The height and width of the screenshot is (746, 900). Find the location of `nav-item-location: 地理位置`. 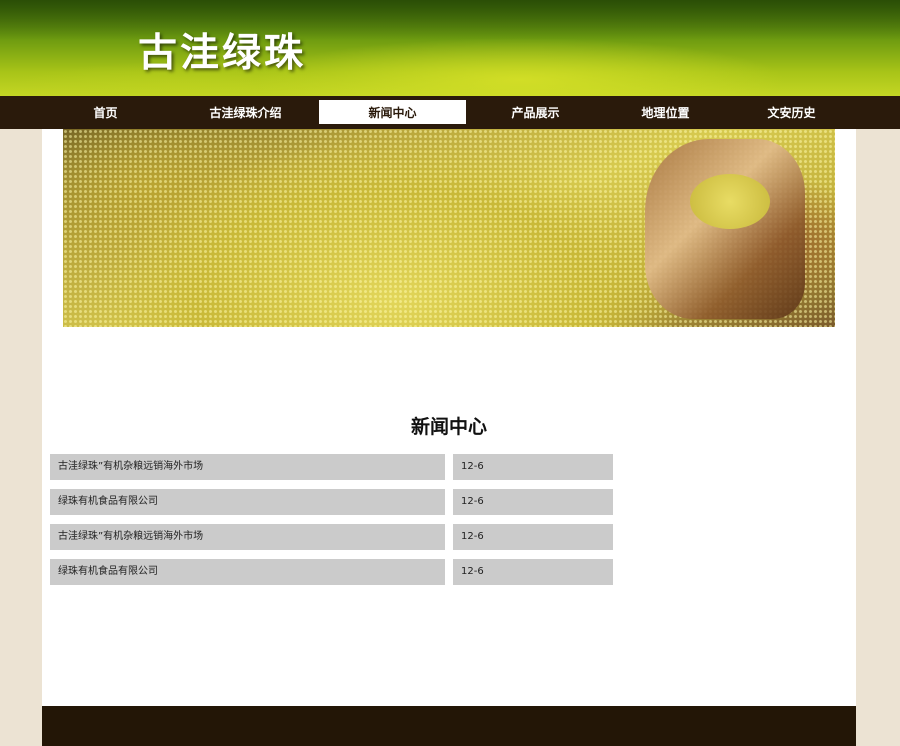

nav-item-location: 地理位置 is located at coordinates (665, 112).